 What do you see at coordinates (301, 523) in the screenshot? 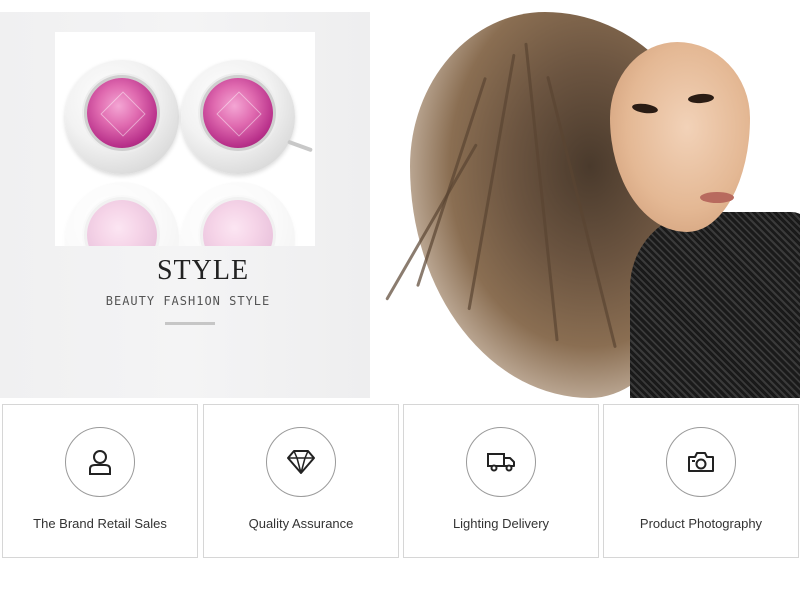
I see `feature-label: Quality Assurance` at bounding box center [301, 523].